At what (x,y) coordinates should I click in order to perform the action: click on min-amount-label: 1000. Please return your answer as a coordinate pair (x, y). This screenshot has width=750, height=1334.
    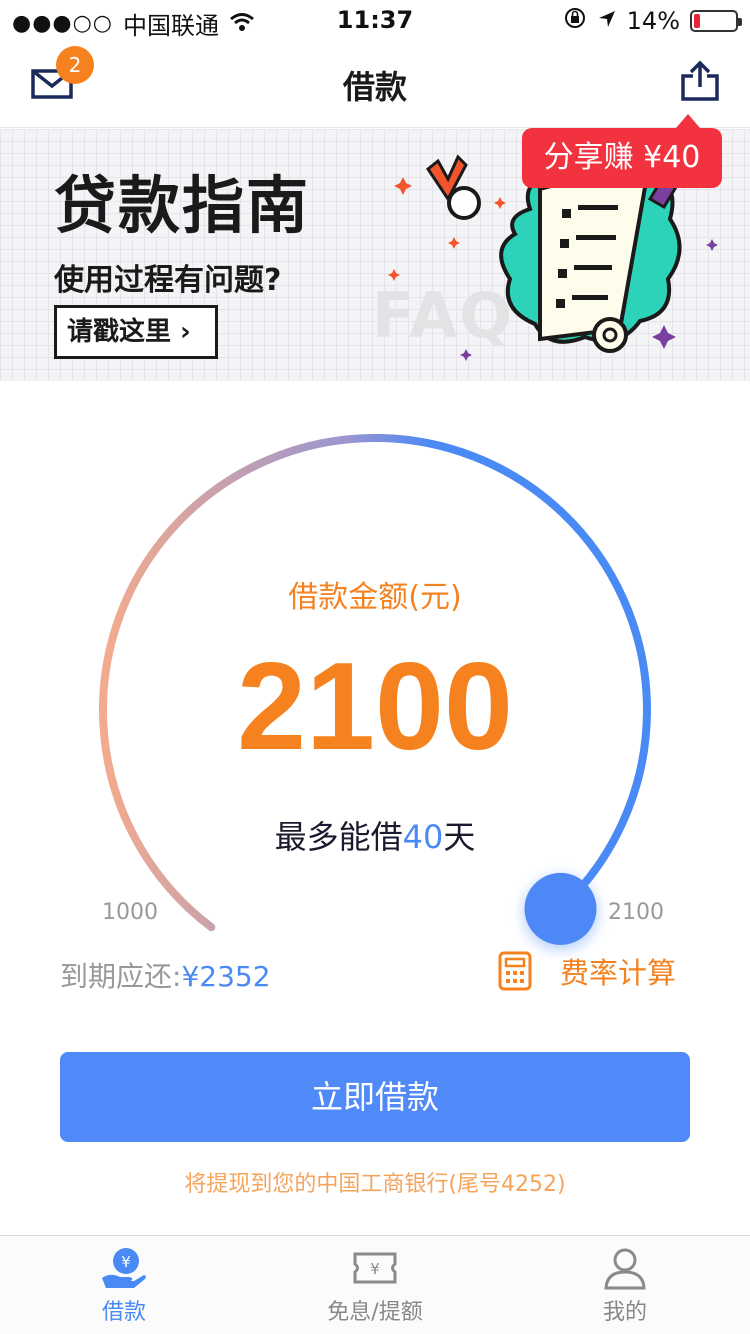
    Looking at the image, I should click on (130, 912).